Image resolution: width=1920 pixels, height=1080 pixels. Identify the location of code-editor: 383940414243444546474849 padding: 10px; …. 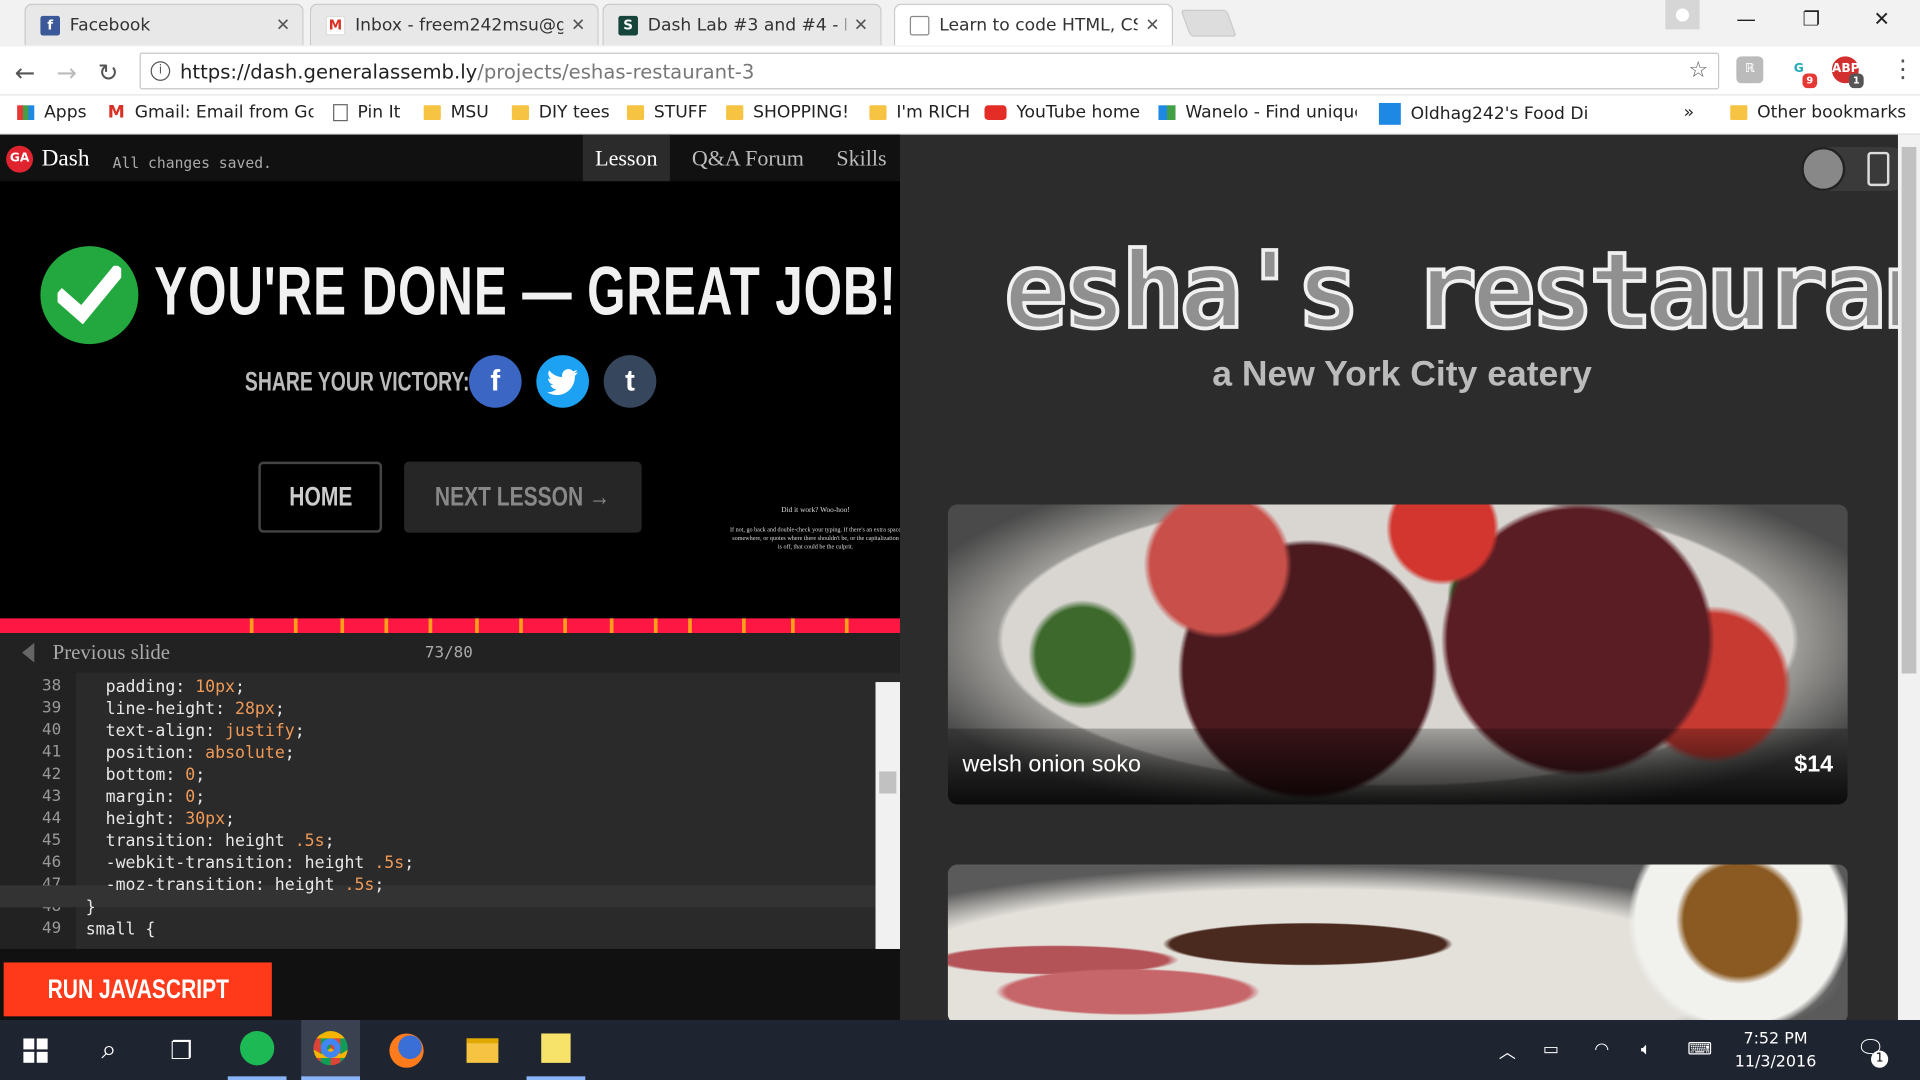
(450, 810).